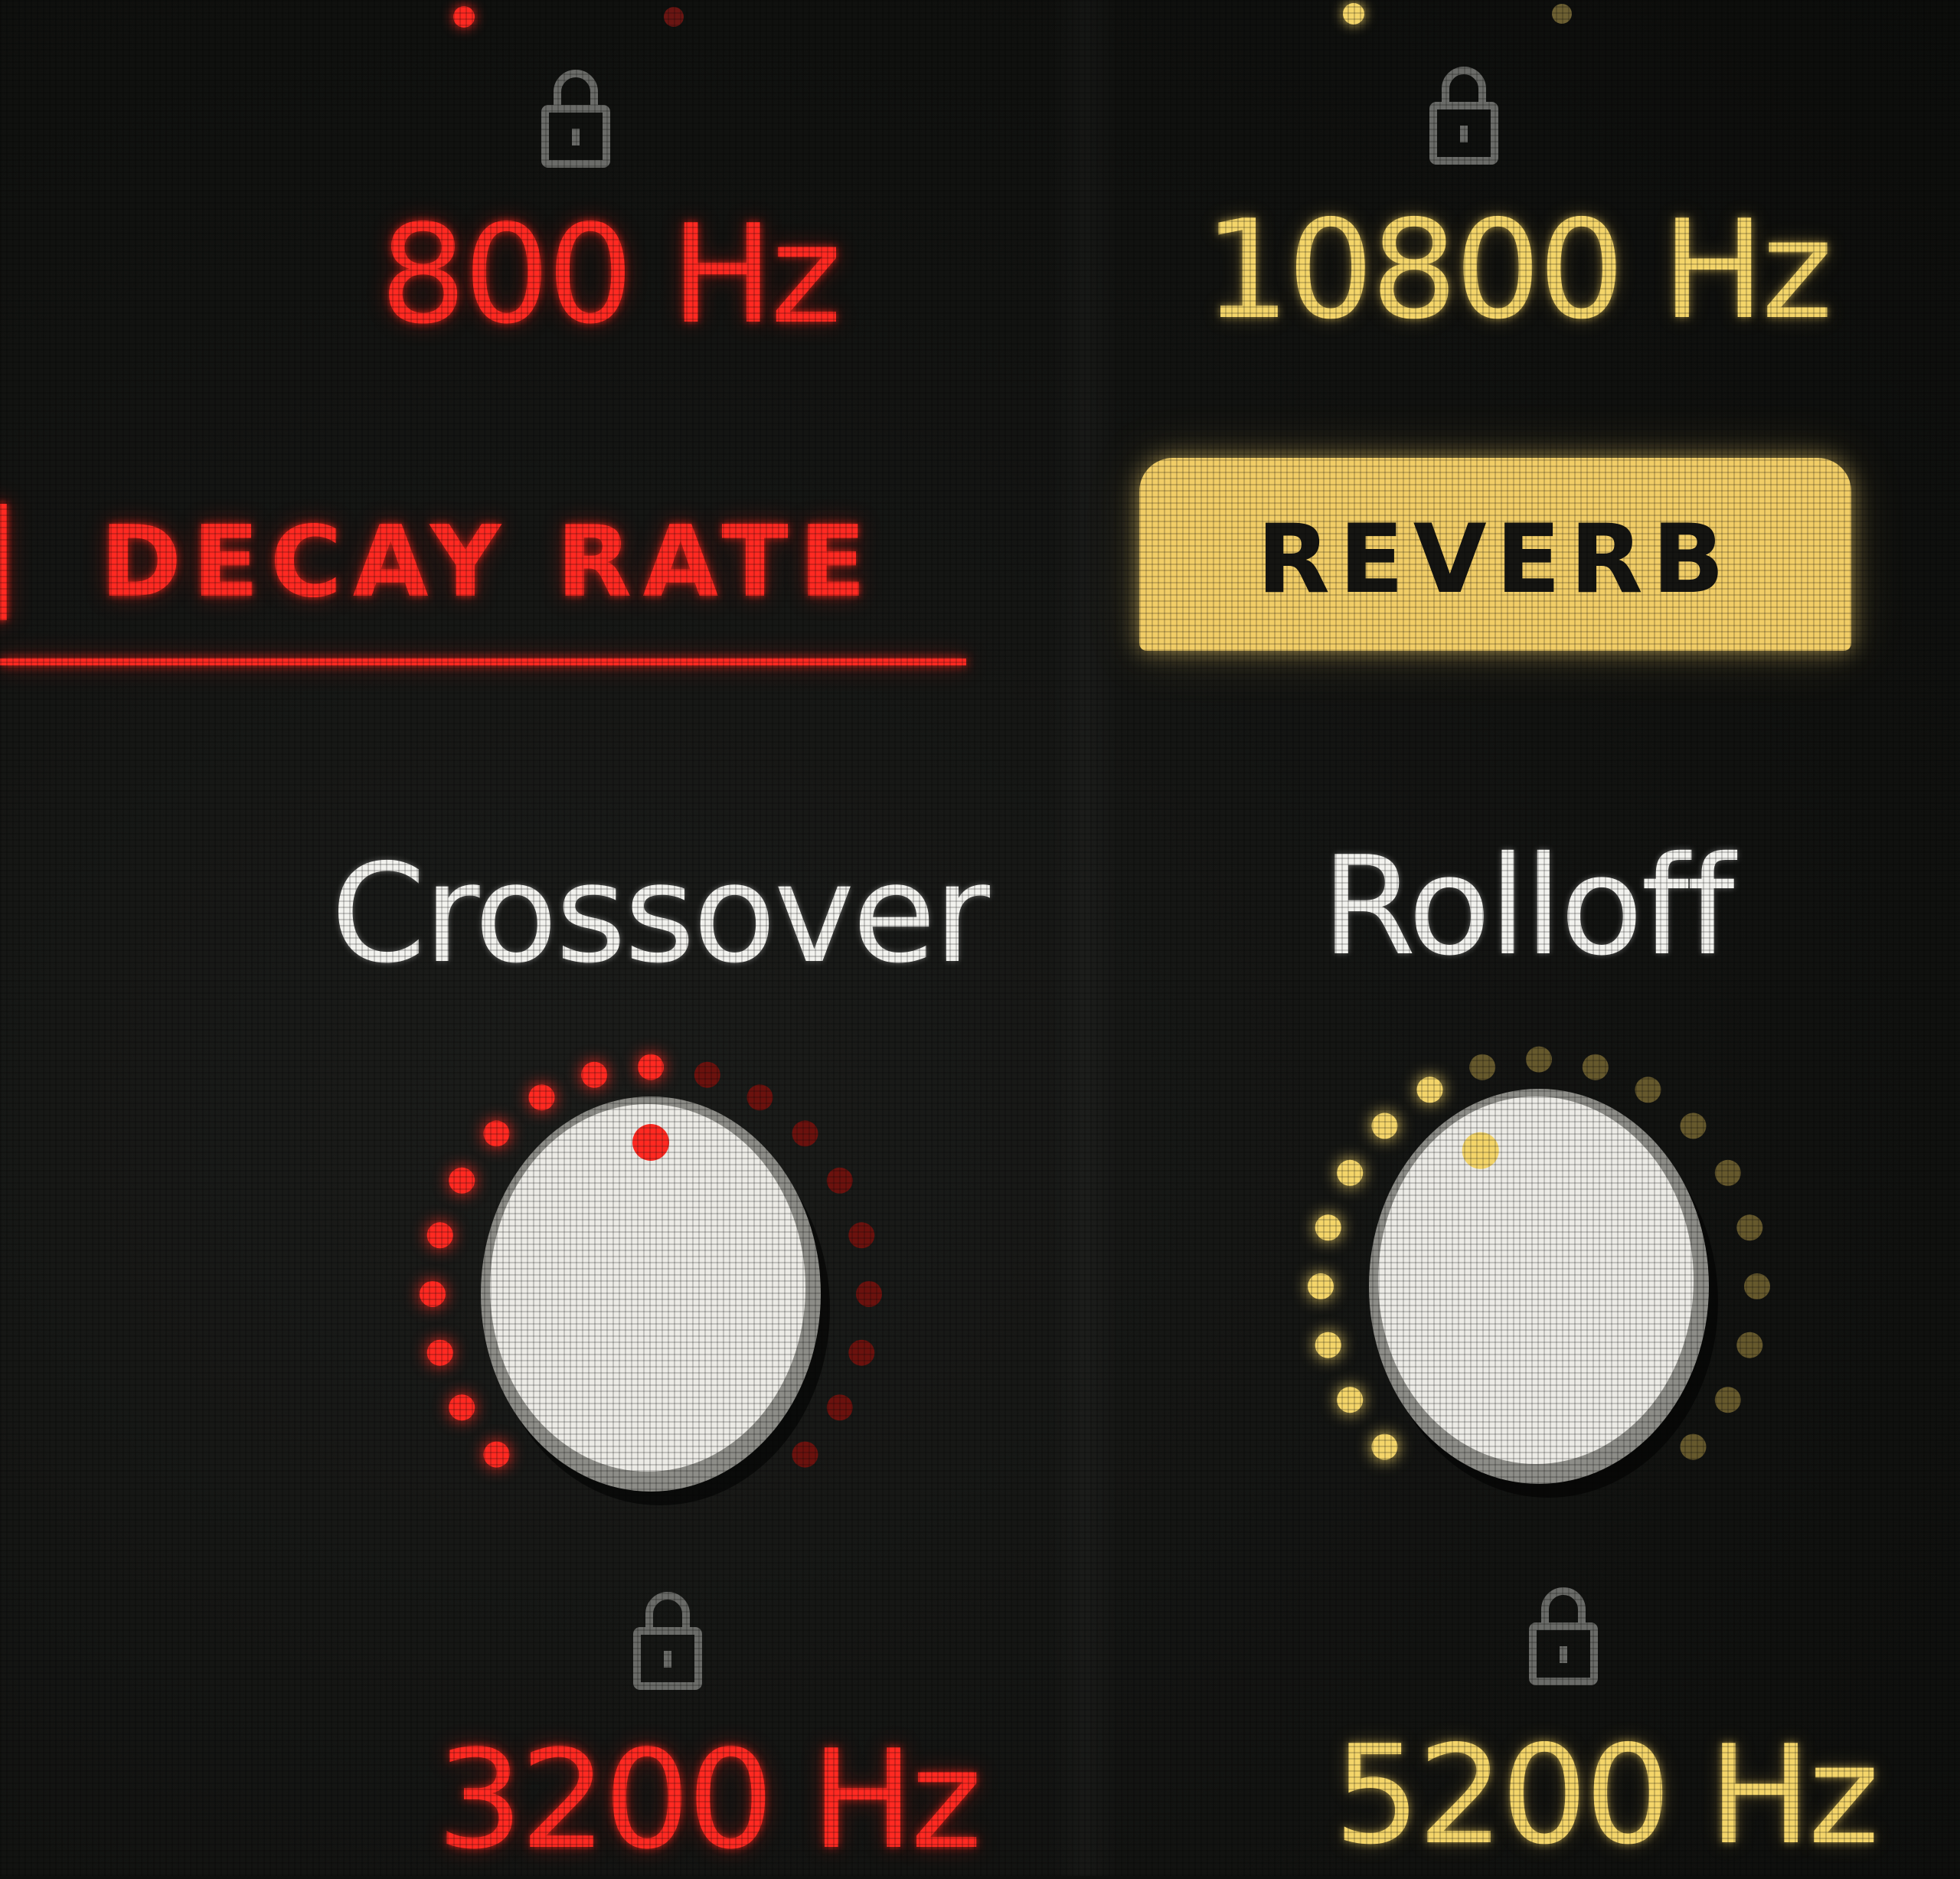  What do you see at coordinates (1495, 560) in the screenshot?
I see `reverb-label: REVERB` at bounding box center [1495, 560].